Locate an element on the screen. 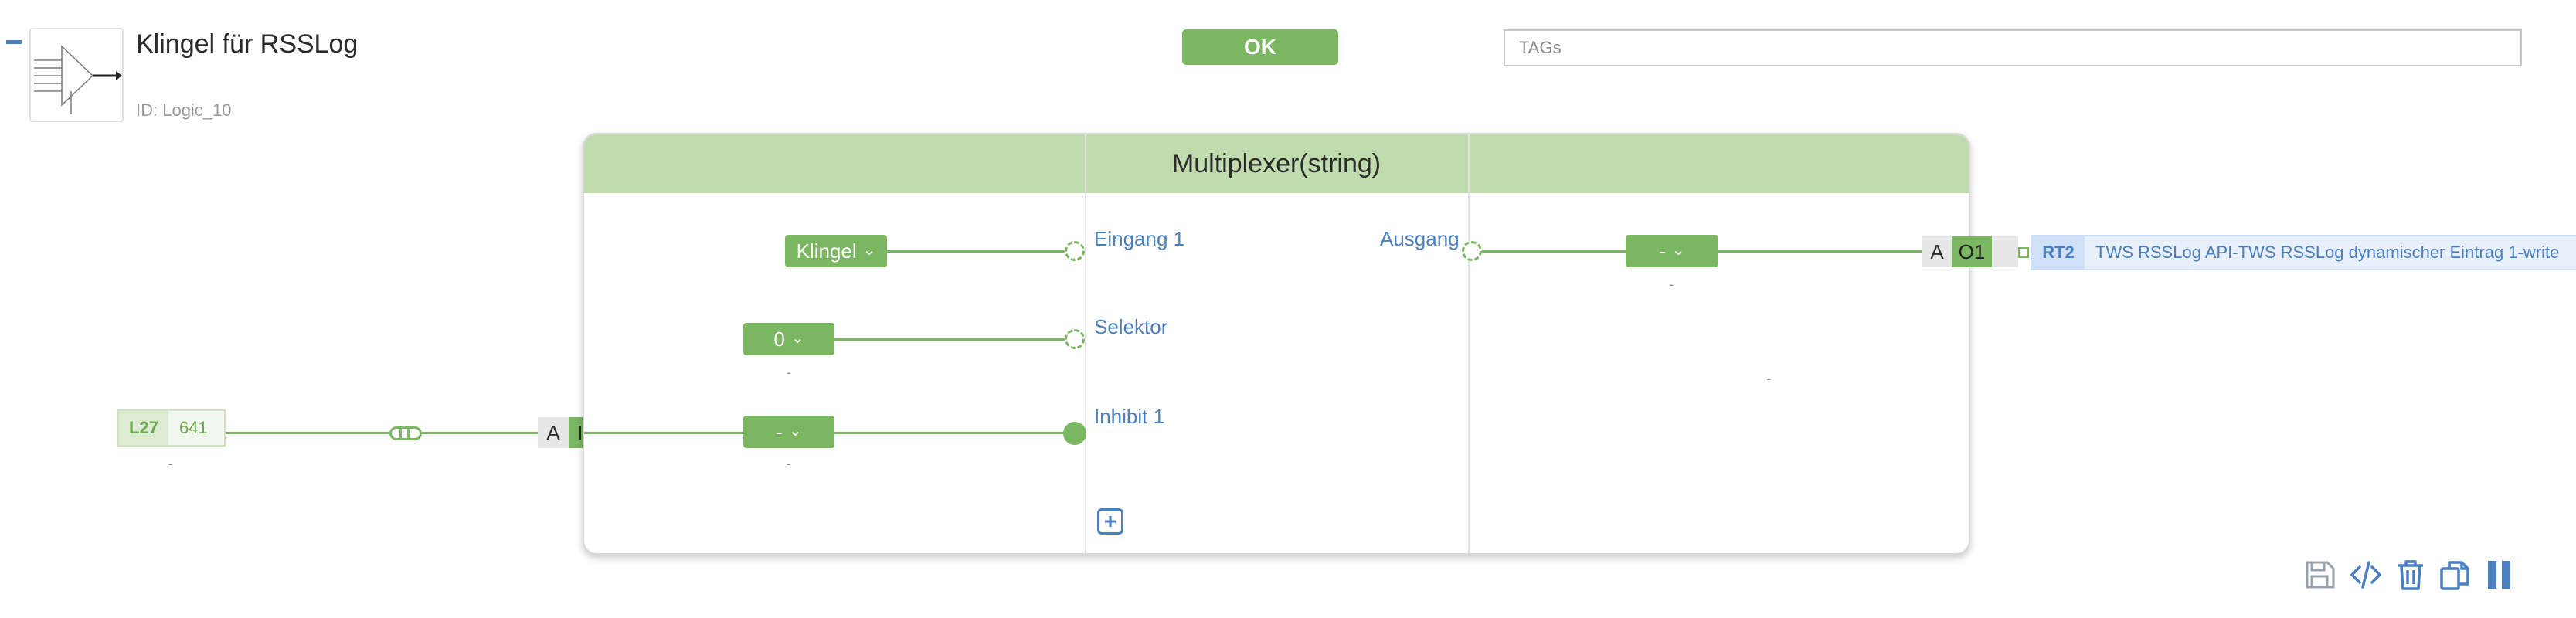 The width and height of the screenshot is (2576, 618). trash-icon is located at coordinates (2411, 575).